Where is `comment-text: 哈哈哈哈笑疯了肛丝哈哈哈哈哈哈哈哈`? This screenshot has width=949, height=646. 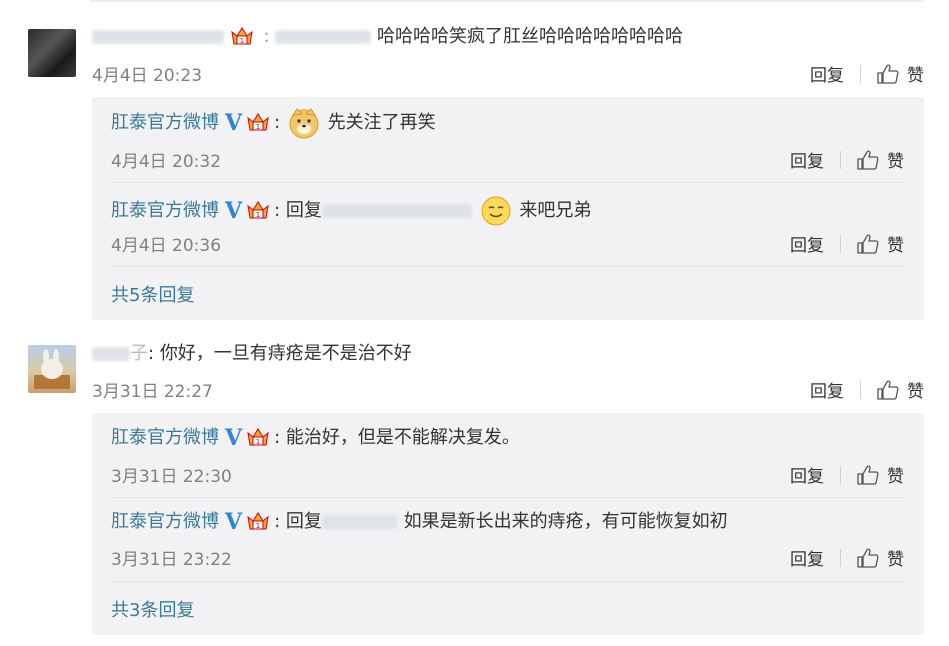 comment-text: 哈哈哈哈笑疯了肛丝哈哈哈哈哈哈哈哈 is located at coordinates (530, 36).